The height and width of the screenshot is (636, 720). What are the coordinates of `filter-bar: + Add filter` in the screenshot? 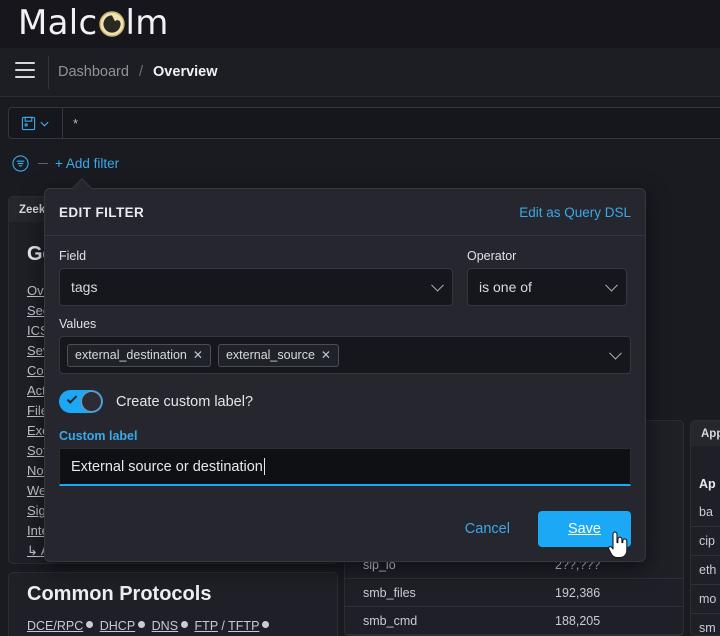 It's located at (360, 165).